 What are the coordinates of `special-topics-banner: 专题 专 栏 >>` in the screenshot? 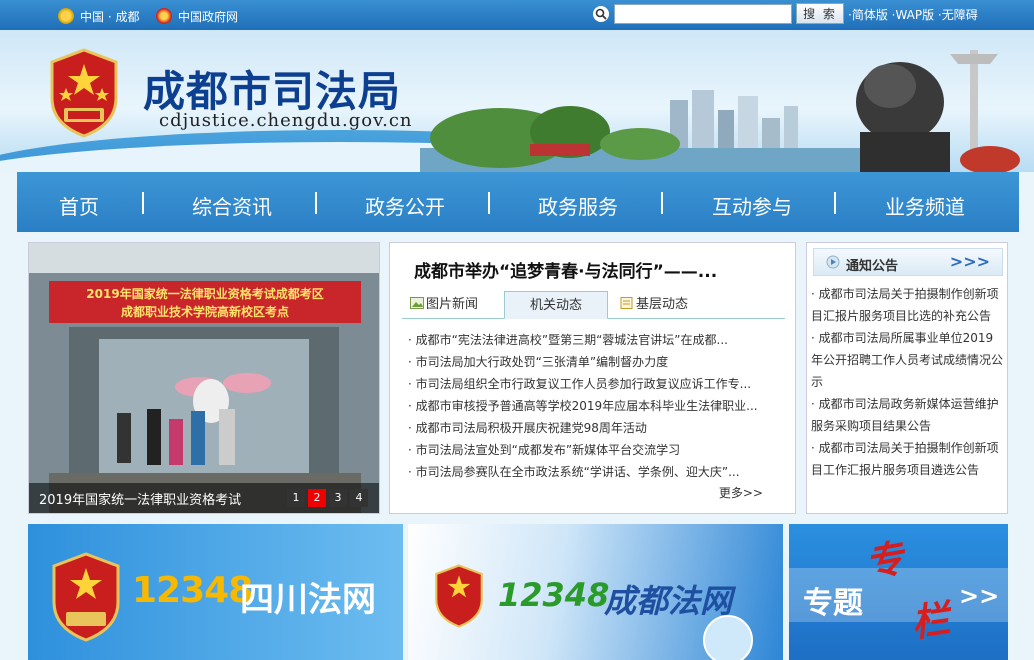 It's located at (898, 592).